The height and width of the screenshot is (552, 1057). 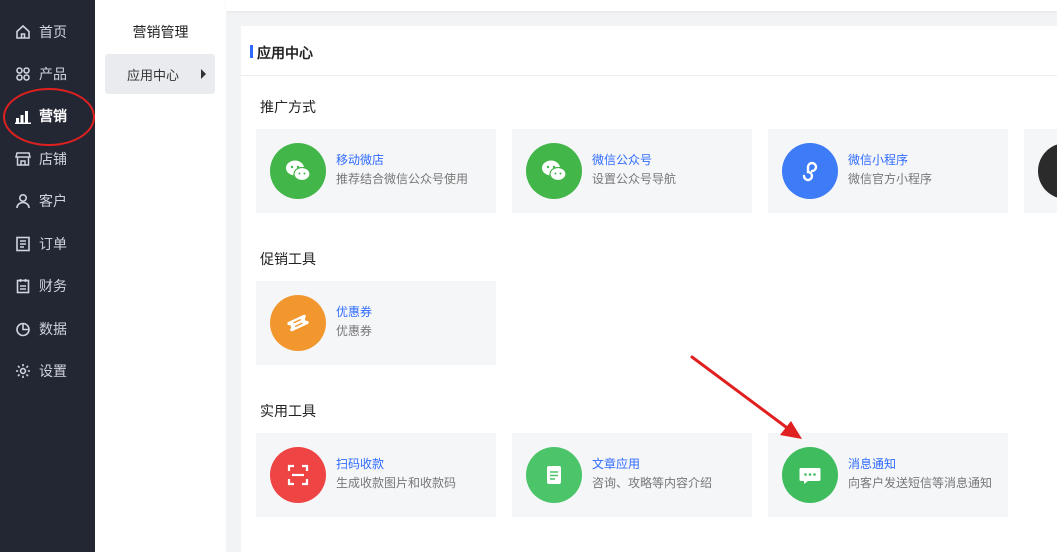 I want to click on grid-icon, so click(x=23, y=74).